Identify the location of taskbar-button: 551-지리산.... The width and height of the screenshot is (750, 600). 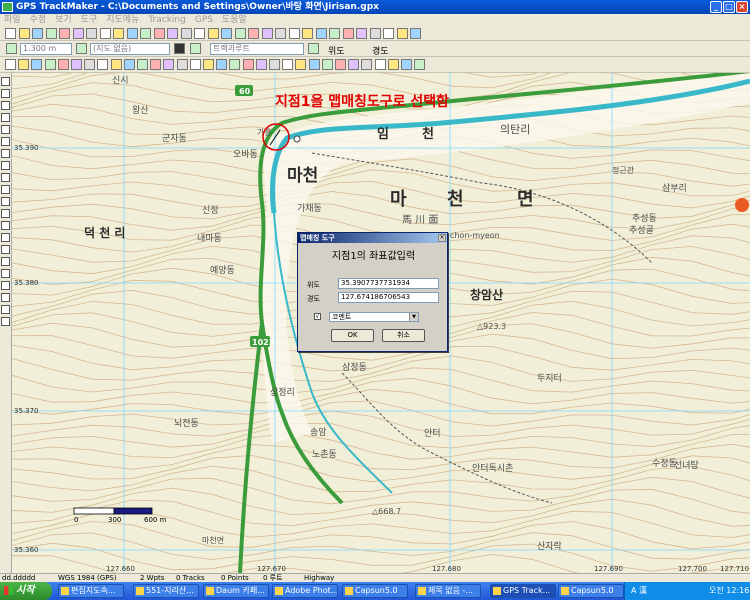
(166, 591).